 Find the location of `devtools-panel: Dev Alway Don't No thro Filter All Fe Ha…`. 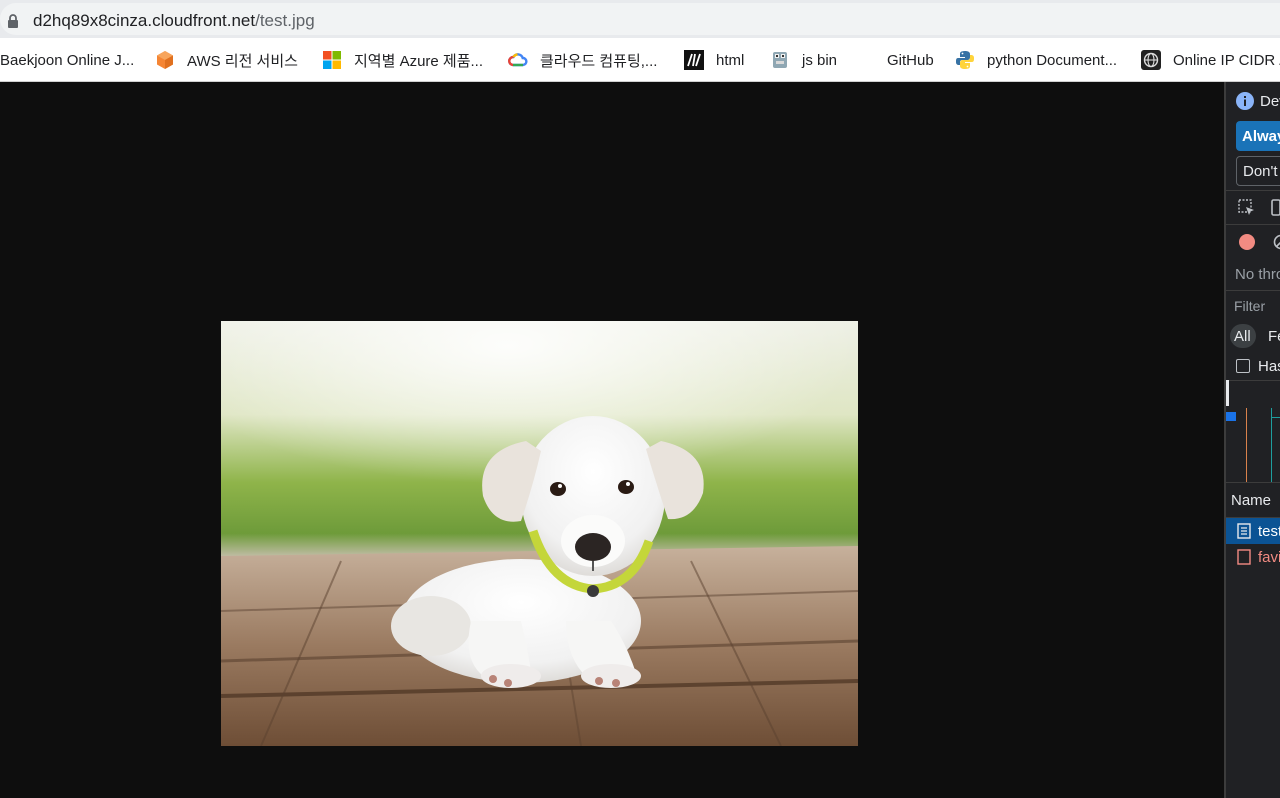

devtools-panel: Dev Alway Don't No thro Filter All Fe Ha… is located at coordinates (1252, 440).